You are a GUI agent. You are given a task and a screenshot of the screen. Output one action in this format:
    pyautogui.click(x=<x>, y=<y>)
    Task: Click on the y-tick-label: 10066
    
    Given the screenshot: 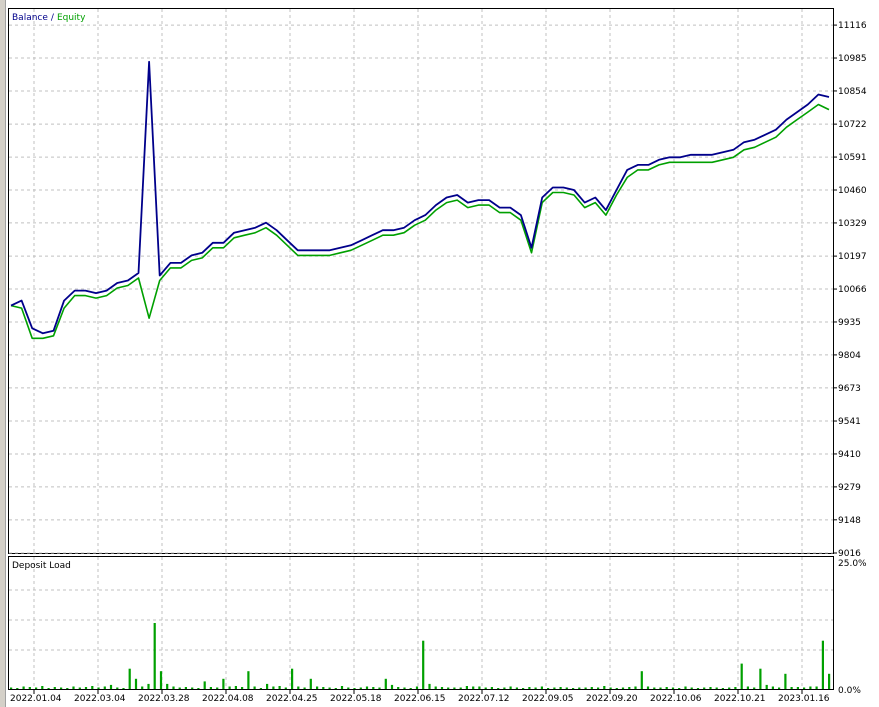 What is the action you would take?
    pyautogui.click(x=852, y=290)
    